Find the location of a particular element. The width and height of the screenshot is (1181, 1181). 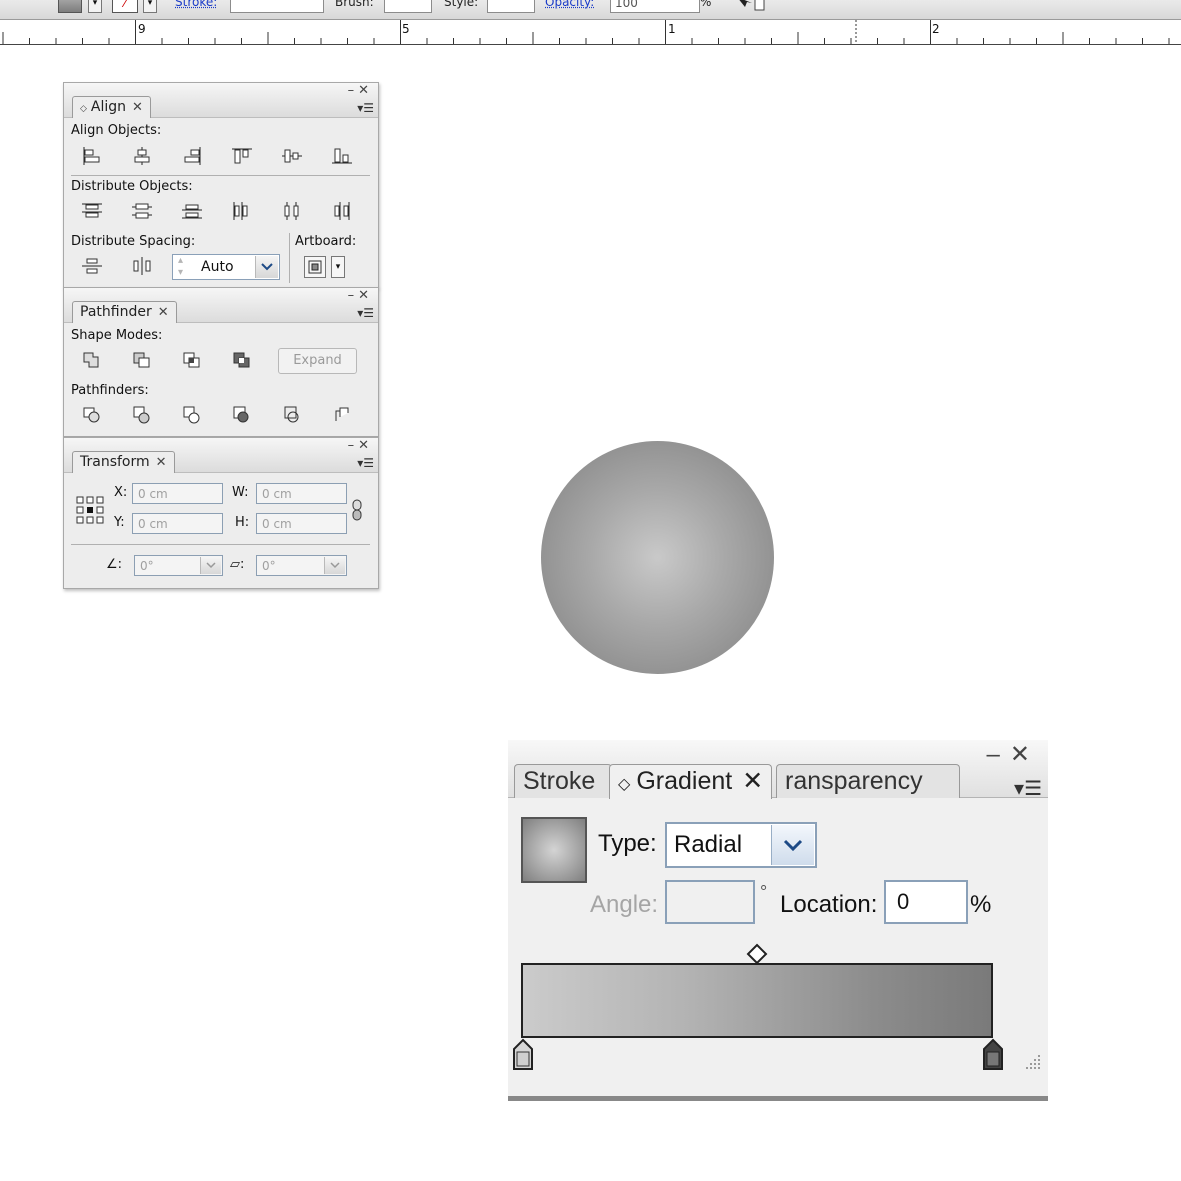

vertical-align-bottom-icon is located at coordinates (342, 156).